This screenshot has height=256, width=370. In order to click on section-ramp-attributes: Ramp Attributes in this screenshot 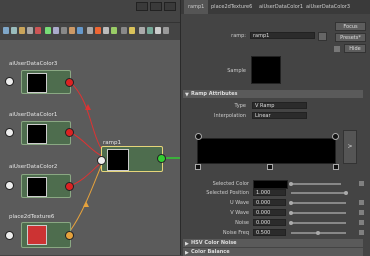, I will do `click(273, 94)`.